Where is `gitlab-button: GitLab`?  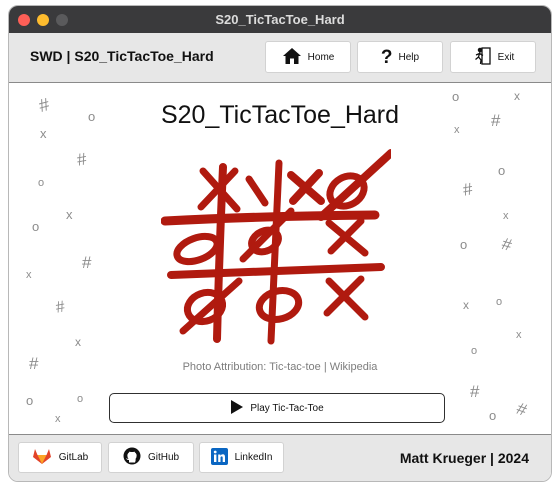 gitlab-button: GitLab is located at coordinates (60, 457).